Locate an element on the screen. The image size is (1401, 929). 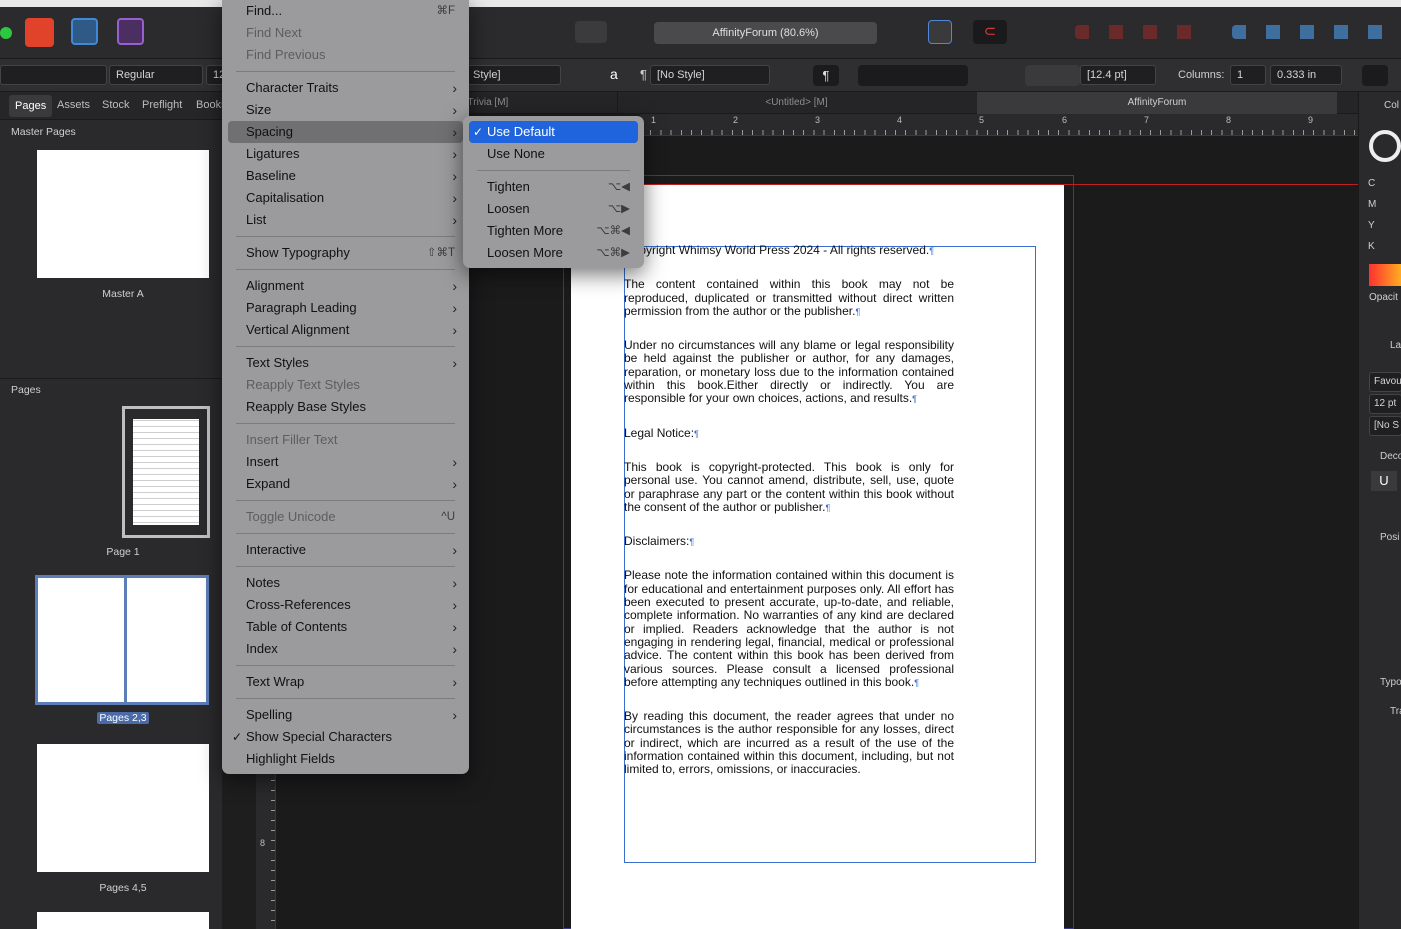
menu-item-list: List › is located at coordinates (345, 220).